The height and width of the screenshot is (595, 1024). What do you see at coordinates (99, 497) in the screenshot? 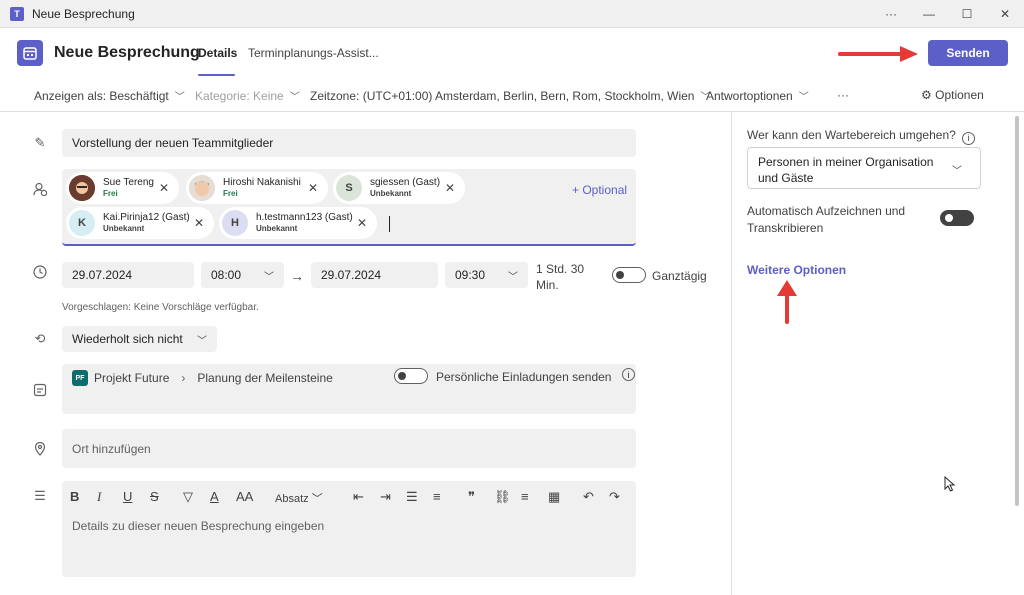
I see `italic-icon: I` at bounding box center [99, 497].